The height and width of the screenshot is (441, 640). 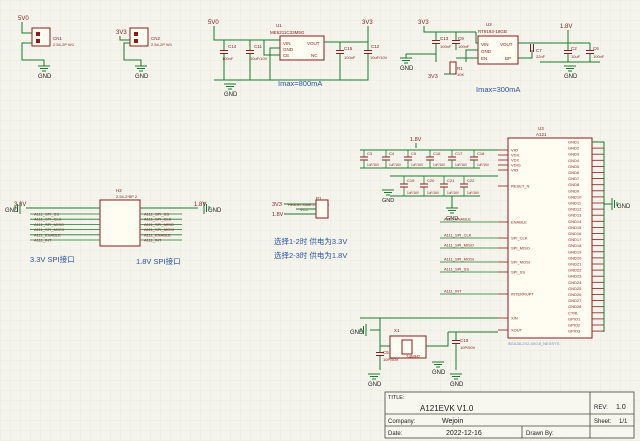 What do you see at coordinates (231, 95) in the screenshot?
I see `u1-gnd-label: GND` at bounding box center [231, 95].